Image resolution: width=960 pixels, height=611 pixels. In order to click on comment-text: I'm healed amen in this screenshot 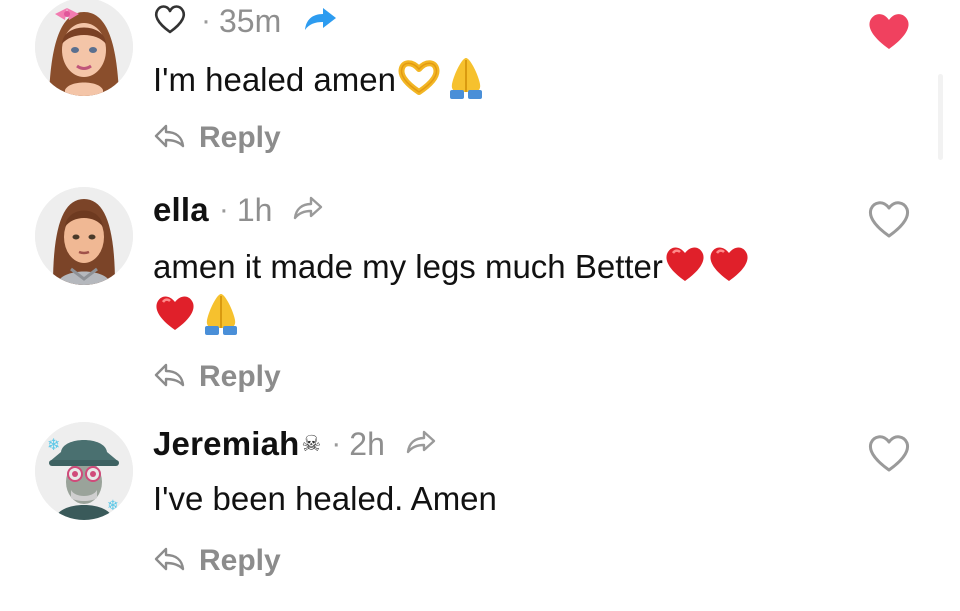, I will do `click(321, 82)`.